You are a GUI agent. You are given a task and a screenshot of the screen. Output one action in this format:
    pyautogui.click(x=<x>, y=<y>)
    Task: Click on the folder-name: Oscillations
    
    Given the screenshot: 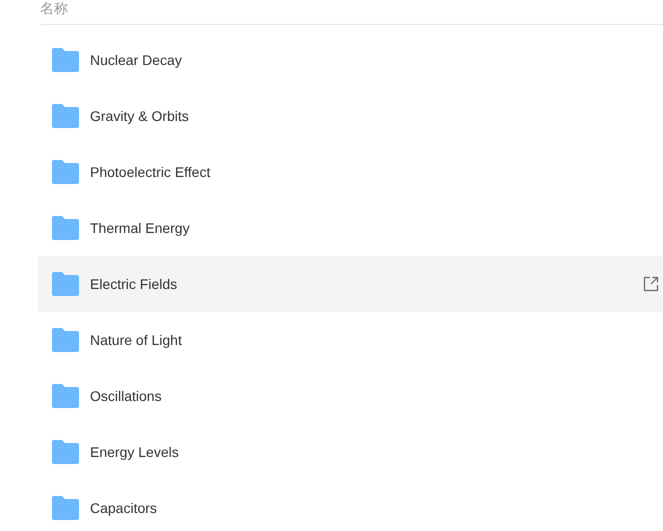 What is the action you would take?
    pyautogui.click(x=374, y=396)
    